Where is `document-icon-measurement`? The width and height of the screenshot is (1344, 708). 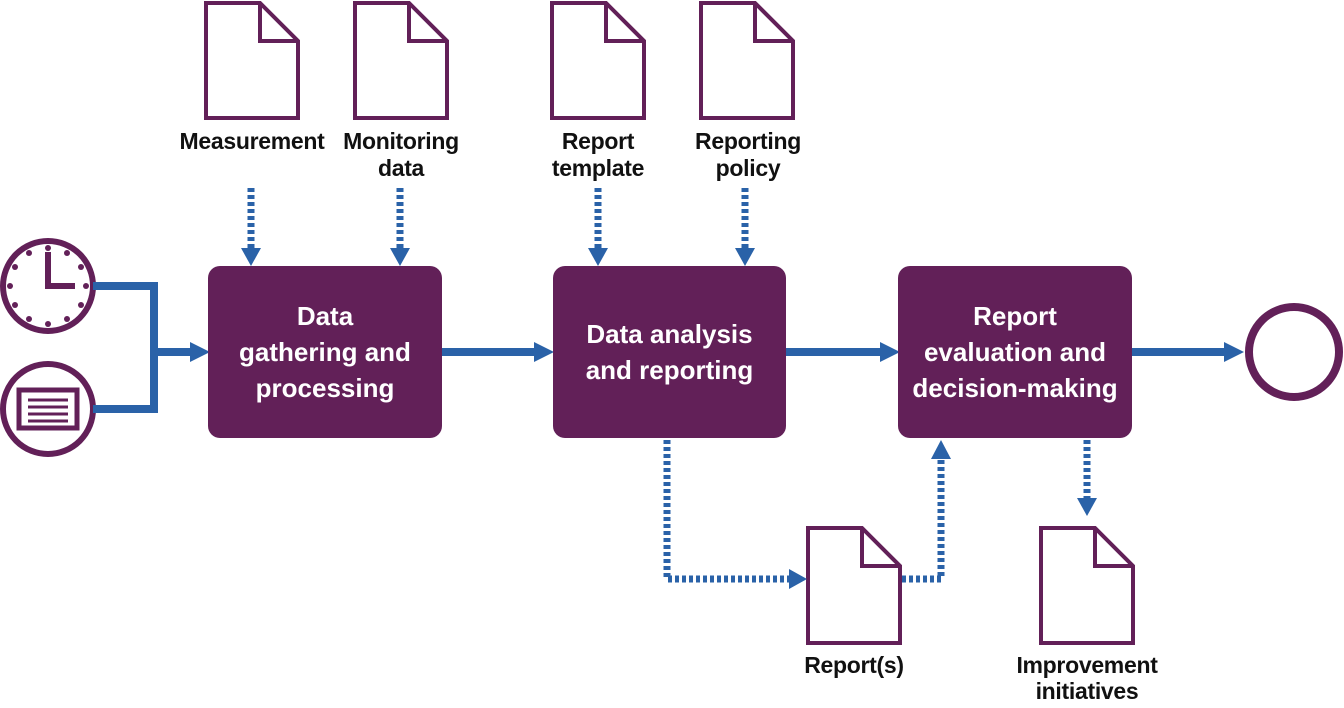
document-icon-measurement is located at coordinates (252, 60).